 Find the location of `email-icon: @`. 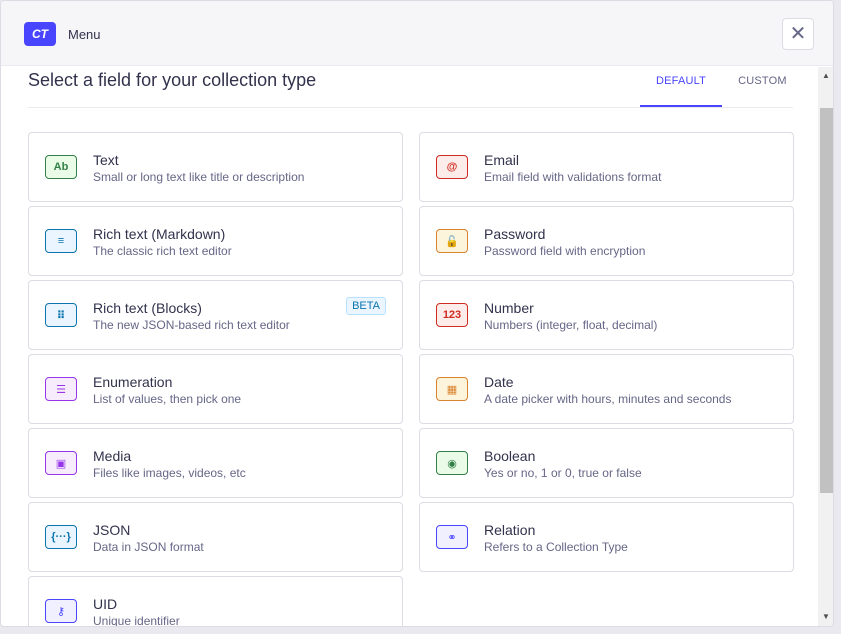

email-icon: @ is located at coordinates (452, 167).